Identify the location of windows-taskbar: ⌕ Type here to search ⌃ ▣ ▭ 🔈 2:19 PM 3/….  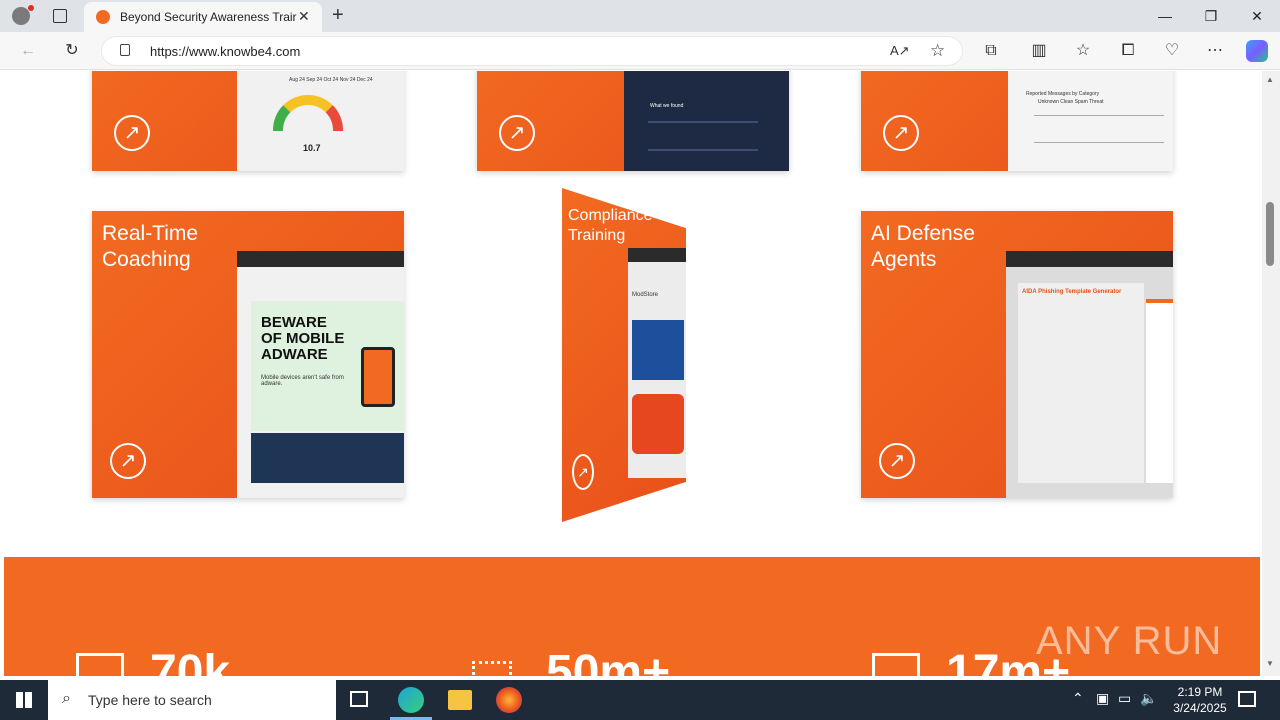
(640, 700).